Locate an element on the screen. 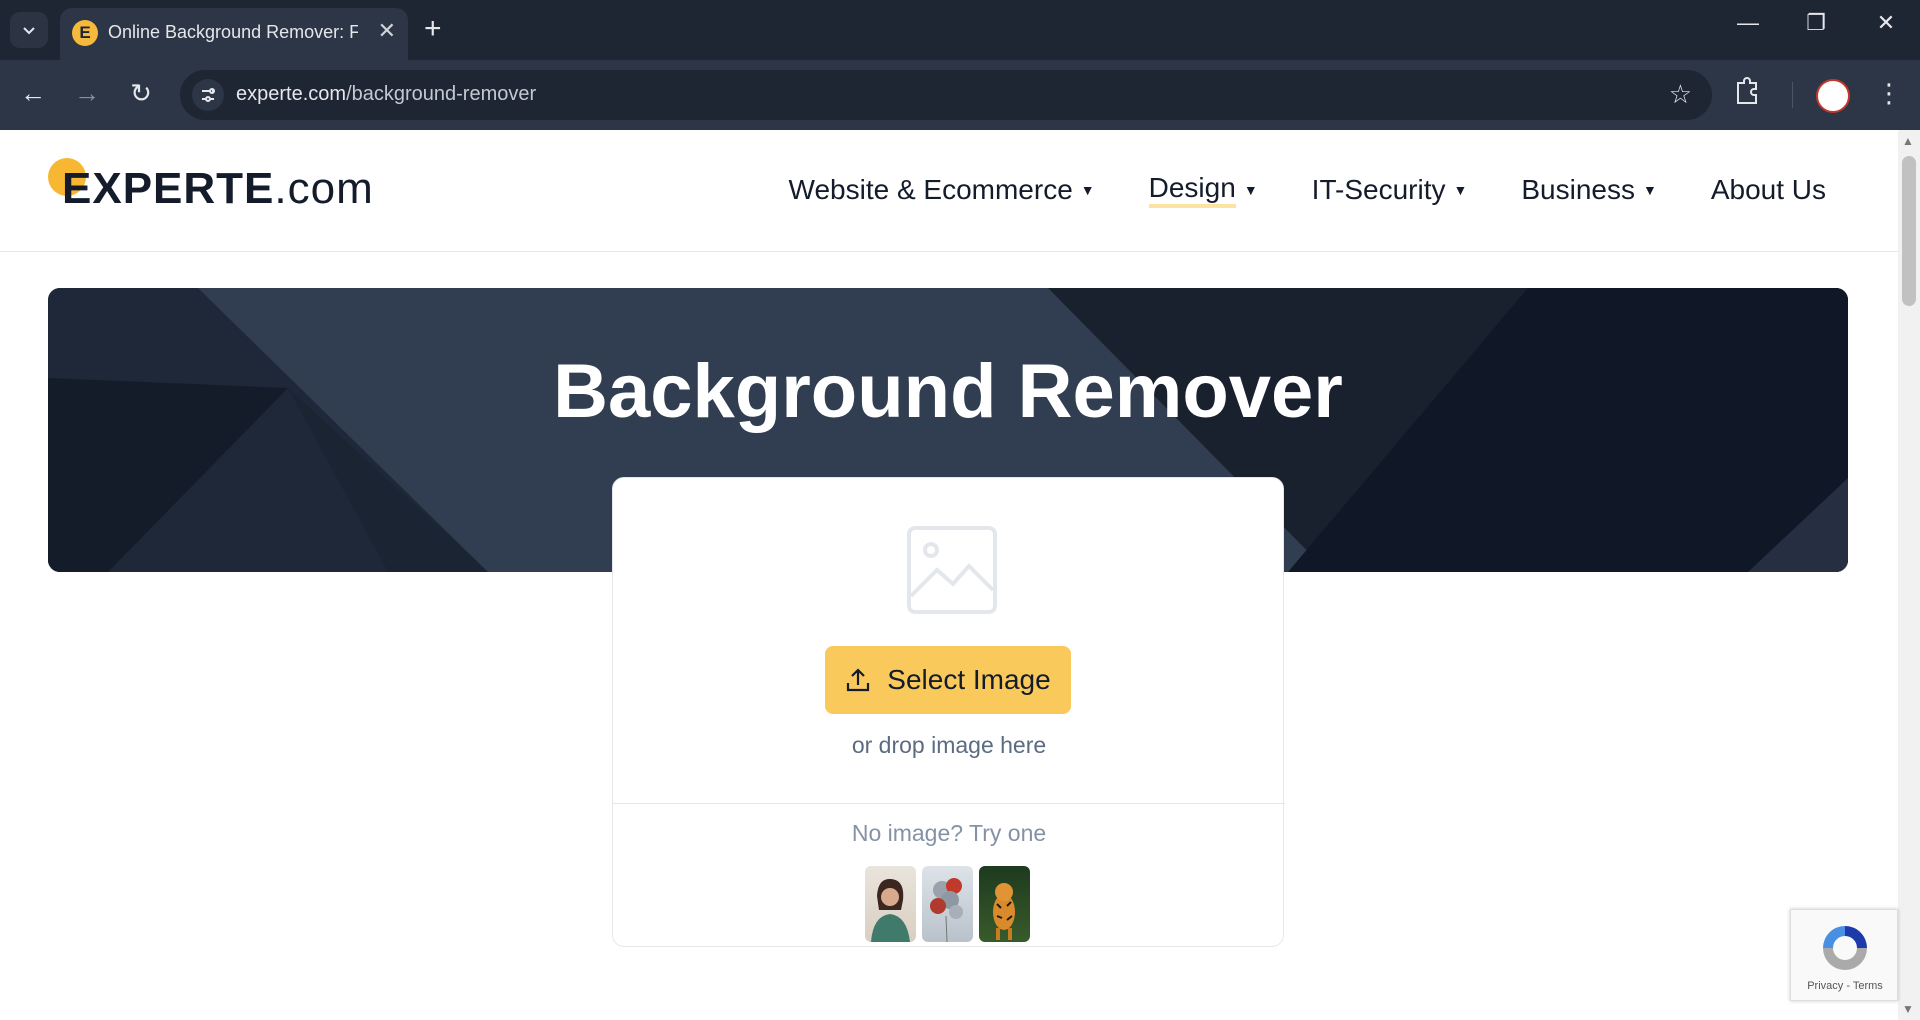 The image size is (1920, 1020). scroll-thumb is located at coordinates (1909, 231).